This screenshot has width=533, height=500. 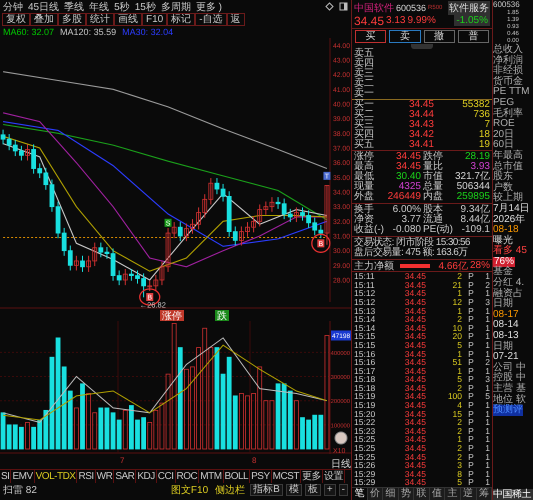 What do you see at coordinates (421, 115) in the screenshot?
I see `bid-price: 34.44` at bounding box center [421, 115].